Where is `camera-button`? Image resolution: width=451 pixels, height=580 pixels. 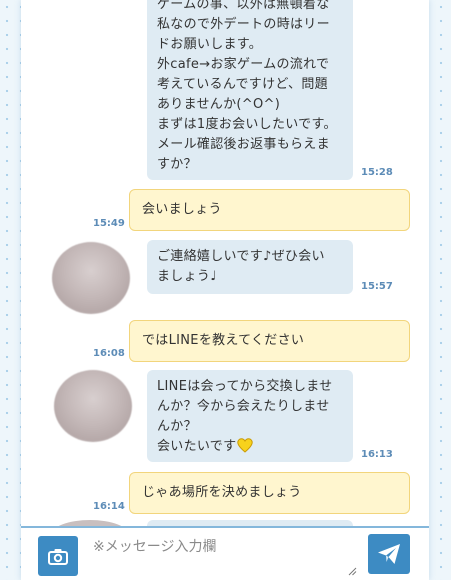 camera-button is located at coordinates (58, 556).